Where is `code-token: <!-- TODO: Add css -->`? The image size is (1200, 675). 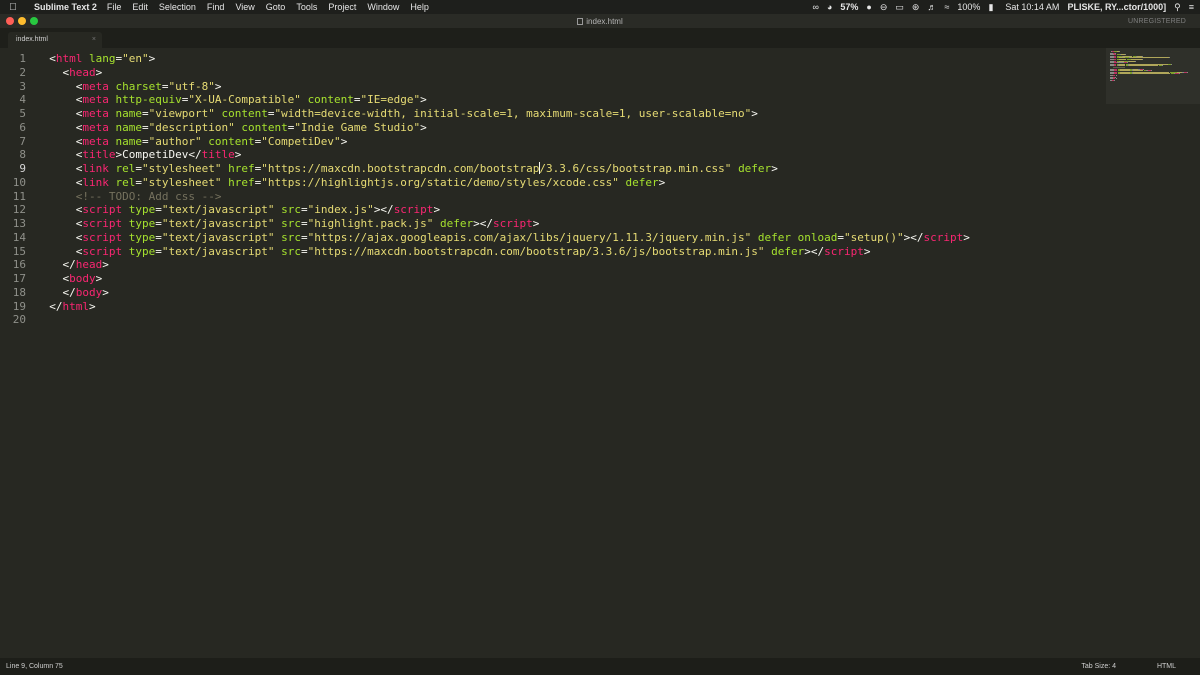
code-token: <!-- TODO: Add css --> is located at coordinates (148, 196).